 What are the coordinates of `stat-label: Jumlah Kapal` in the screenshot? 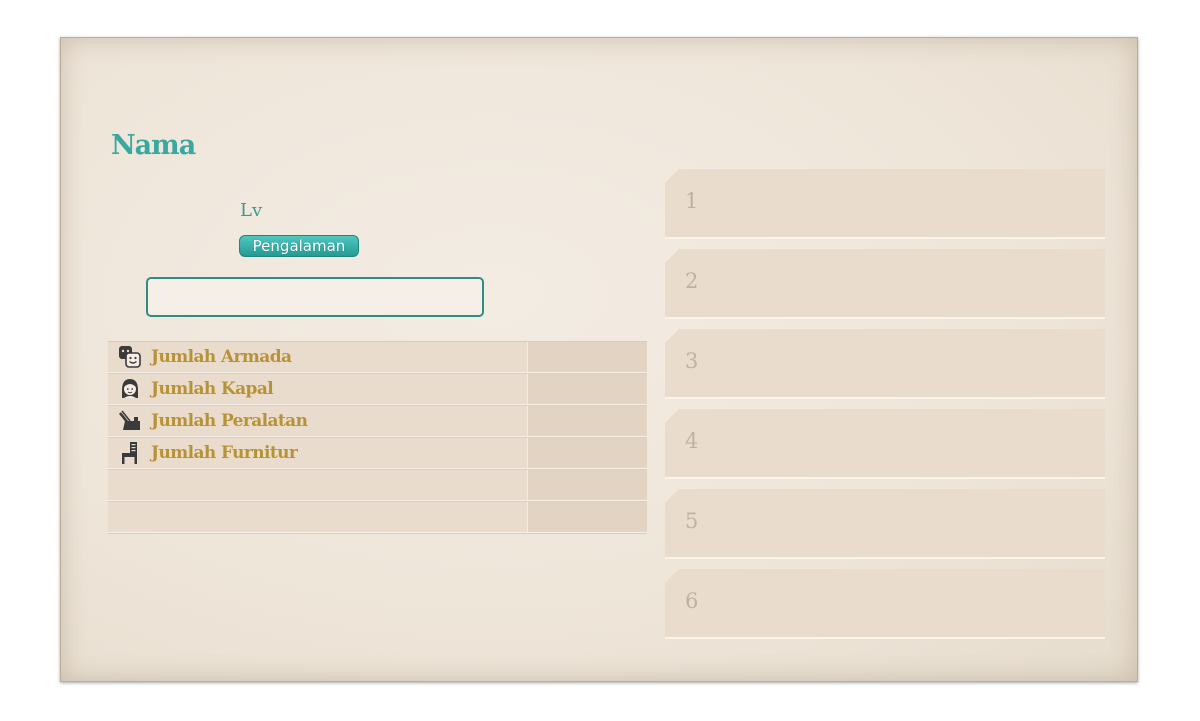 It's located at (212, 389).